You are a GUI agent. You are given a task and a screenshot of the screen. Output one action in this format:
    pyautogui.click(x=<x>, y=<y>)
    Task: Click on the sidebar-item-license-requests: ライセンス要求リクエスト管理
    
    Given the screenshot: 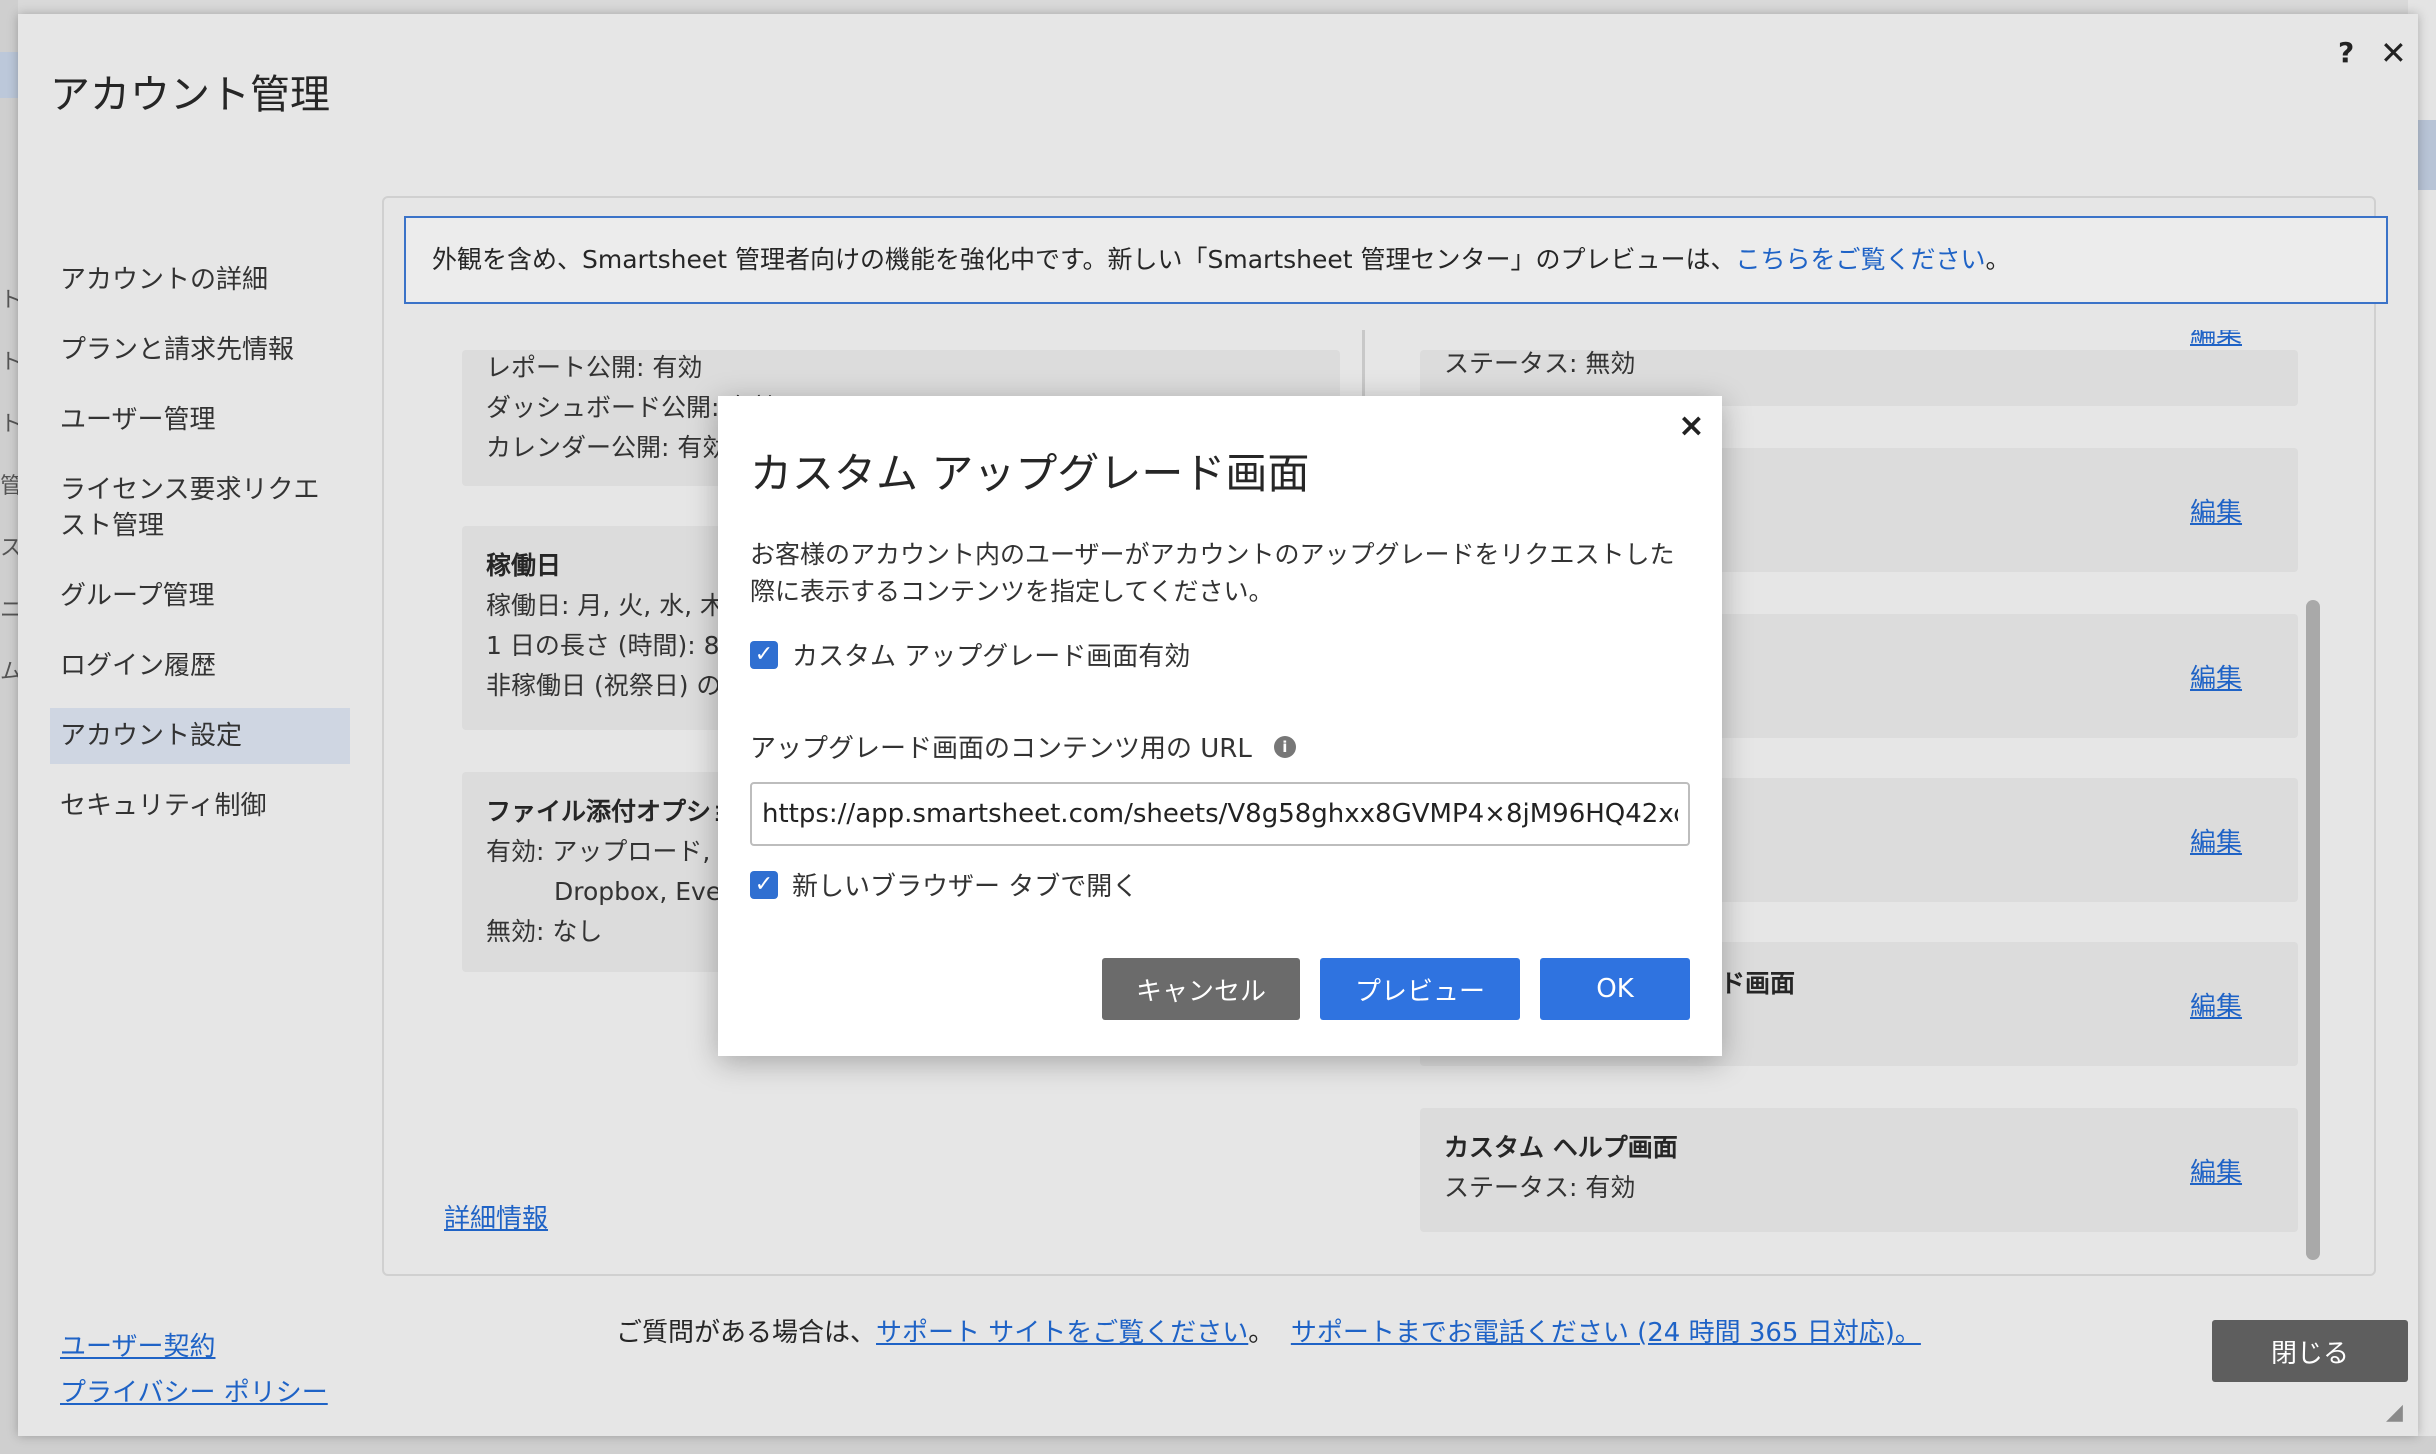 What is the action you would take?
    pyautogui.click(x=200, y=508)
    